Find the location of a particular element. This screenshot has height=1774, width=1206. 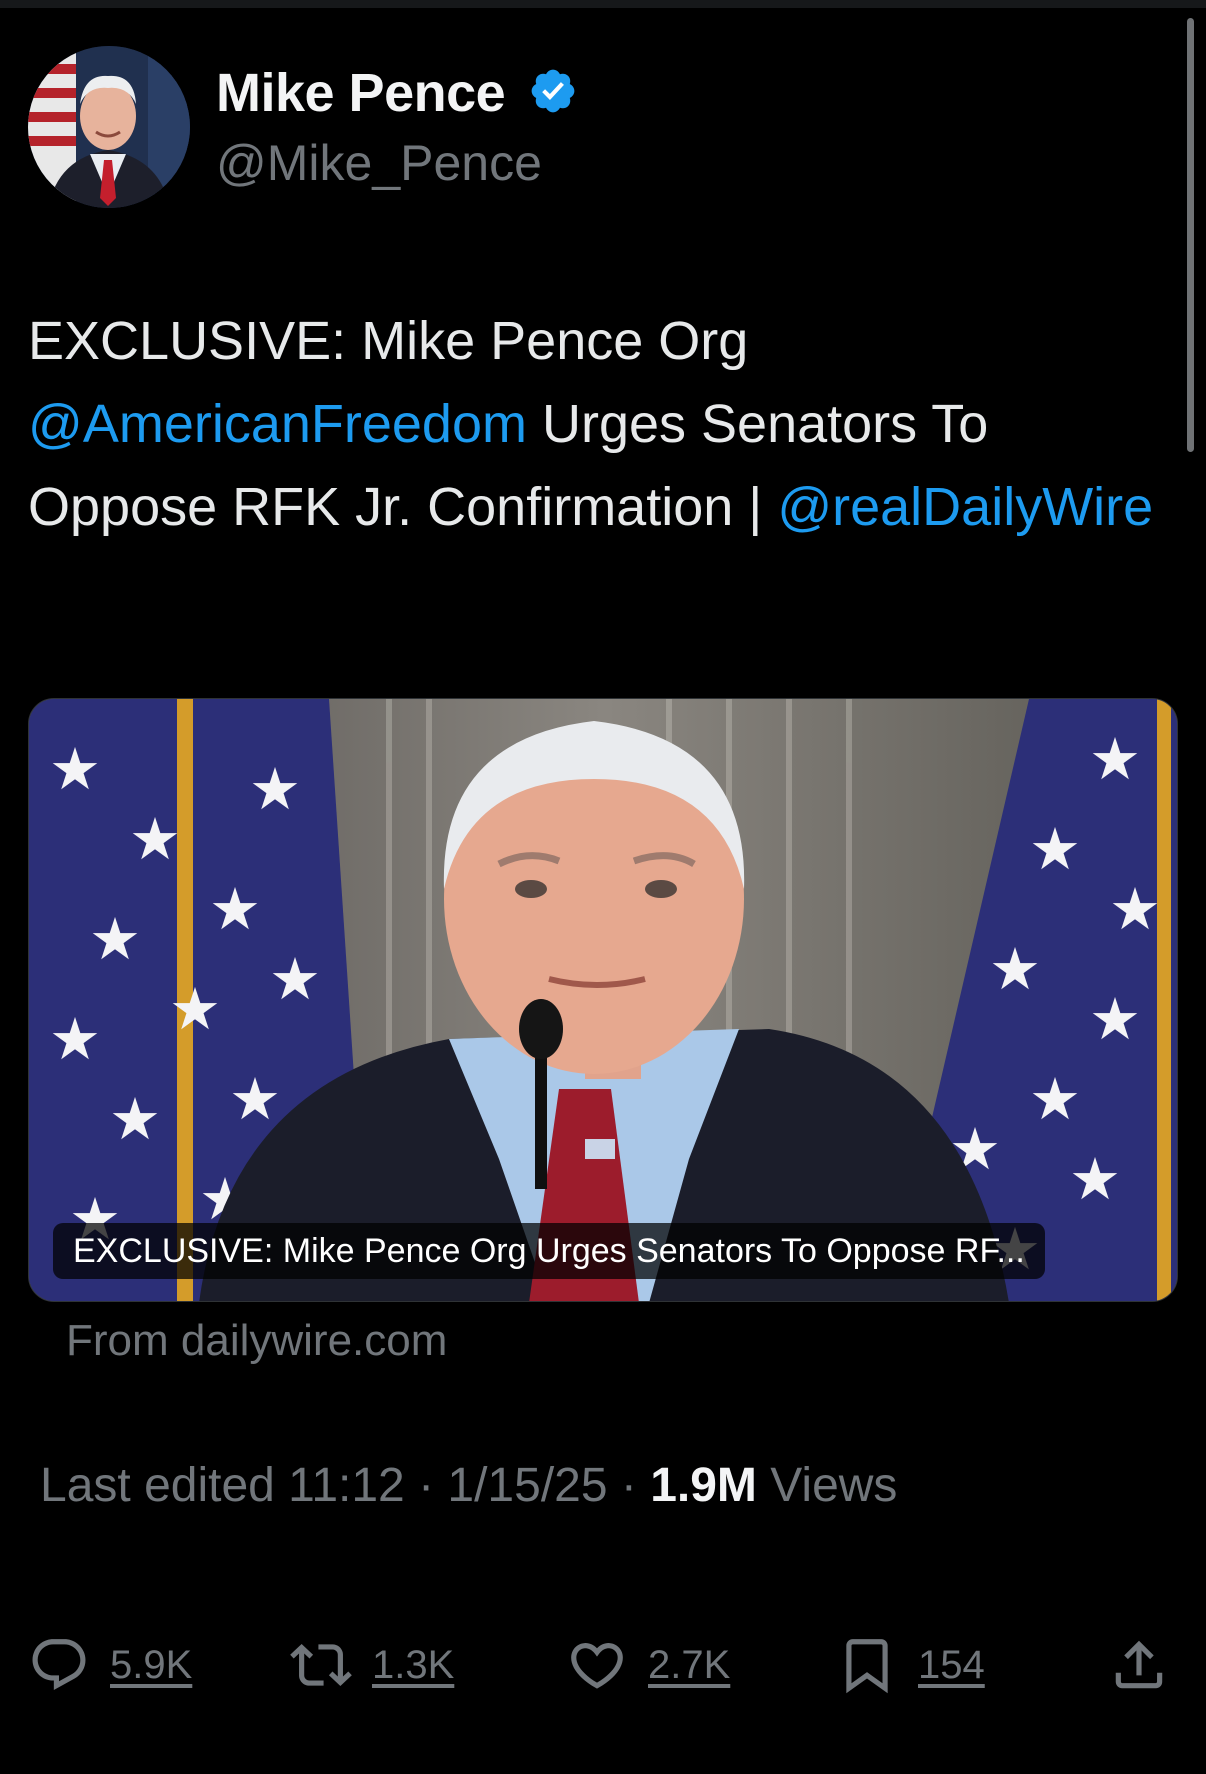

action-bar: 5.9K 1.3K 2.7K 154 is located at coordinates (603, 1665).